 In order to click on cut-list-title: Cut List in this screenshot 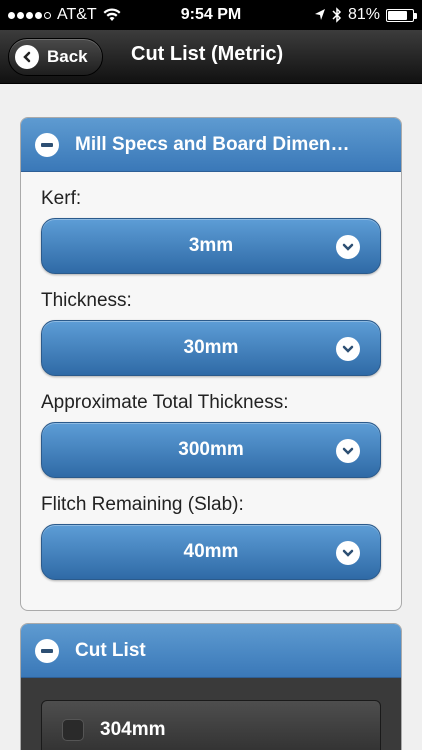, I will do `click(110, 650)`.